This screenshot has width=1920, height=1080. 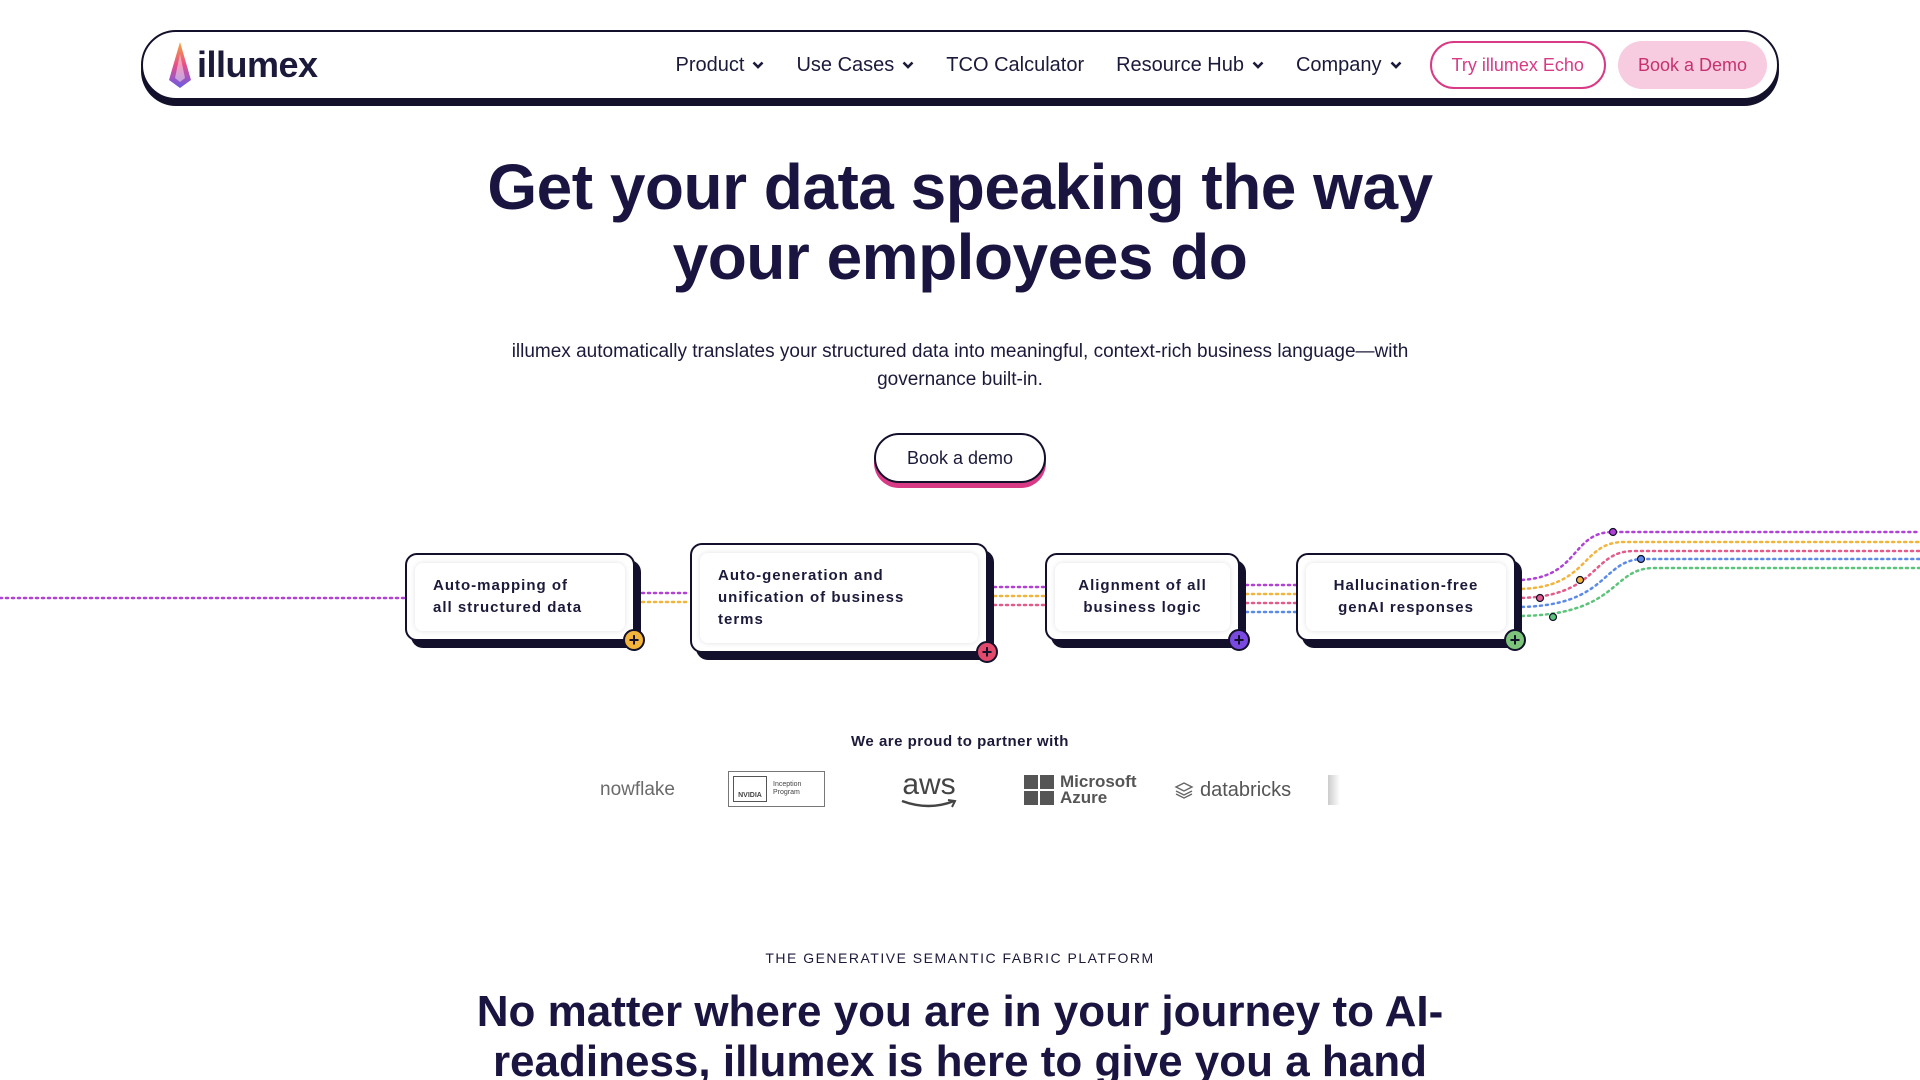 I want to click on snowflake-logo-text: nowflake, so click(x=637, y=789).